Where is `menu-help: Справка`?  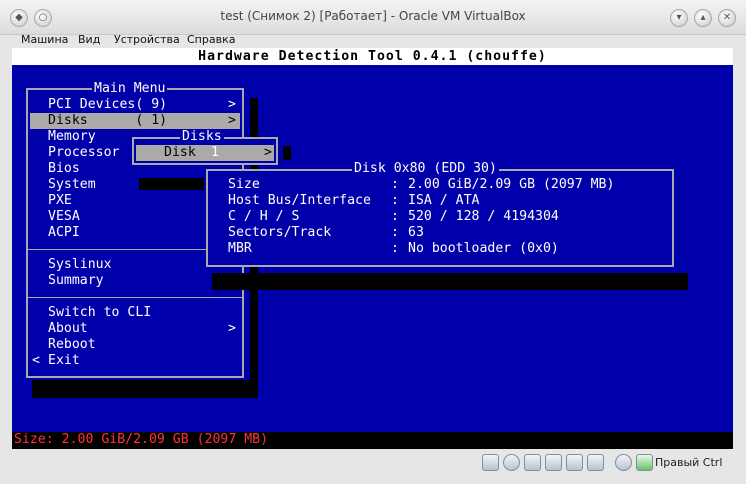 menu-help: Справка is located at coordinates (211, 39).